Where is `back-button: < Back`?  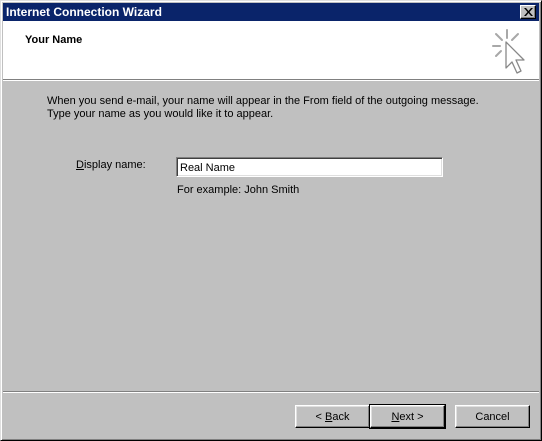
back-button: < Back is located at coordinates (332, 416).